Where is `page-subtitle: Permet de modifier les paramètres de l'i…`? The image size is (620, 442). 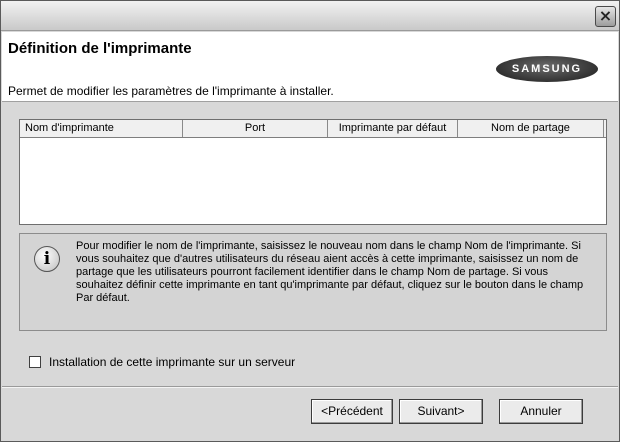
page-subtitle: Permet de modifier les paramètres de l'i… is located at coordinates (171, 91).